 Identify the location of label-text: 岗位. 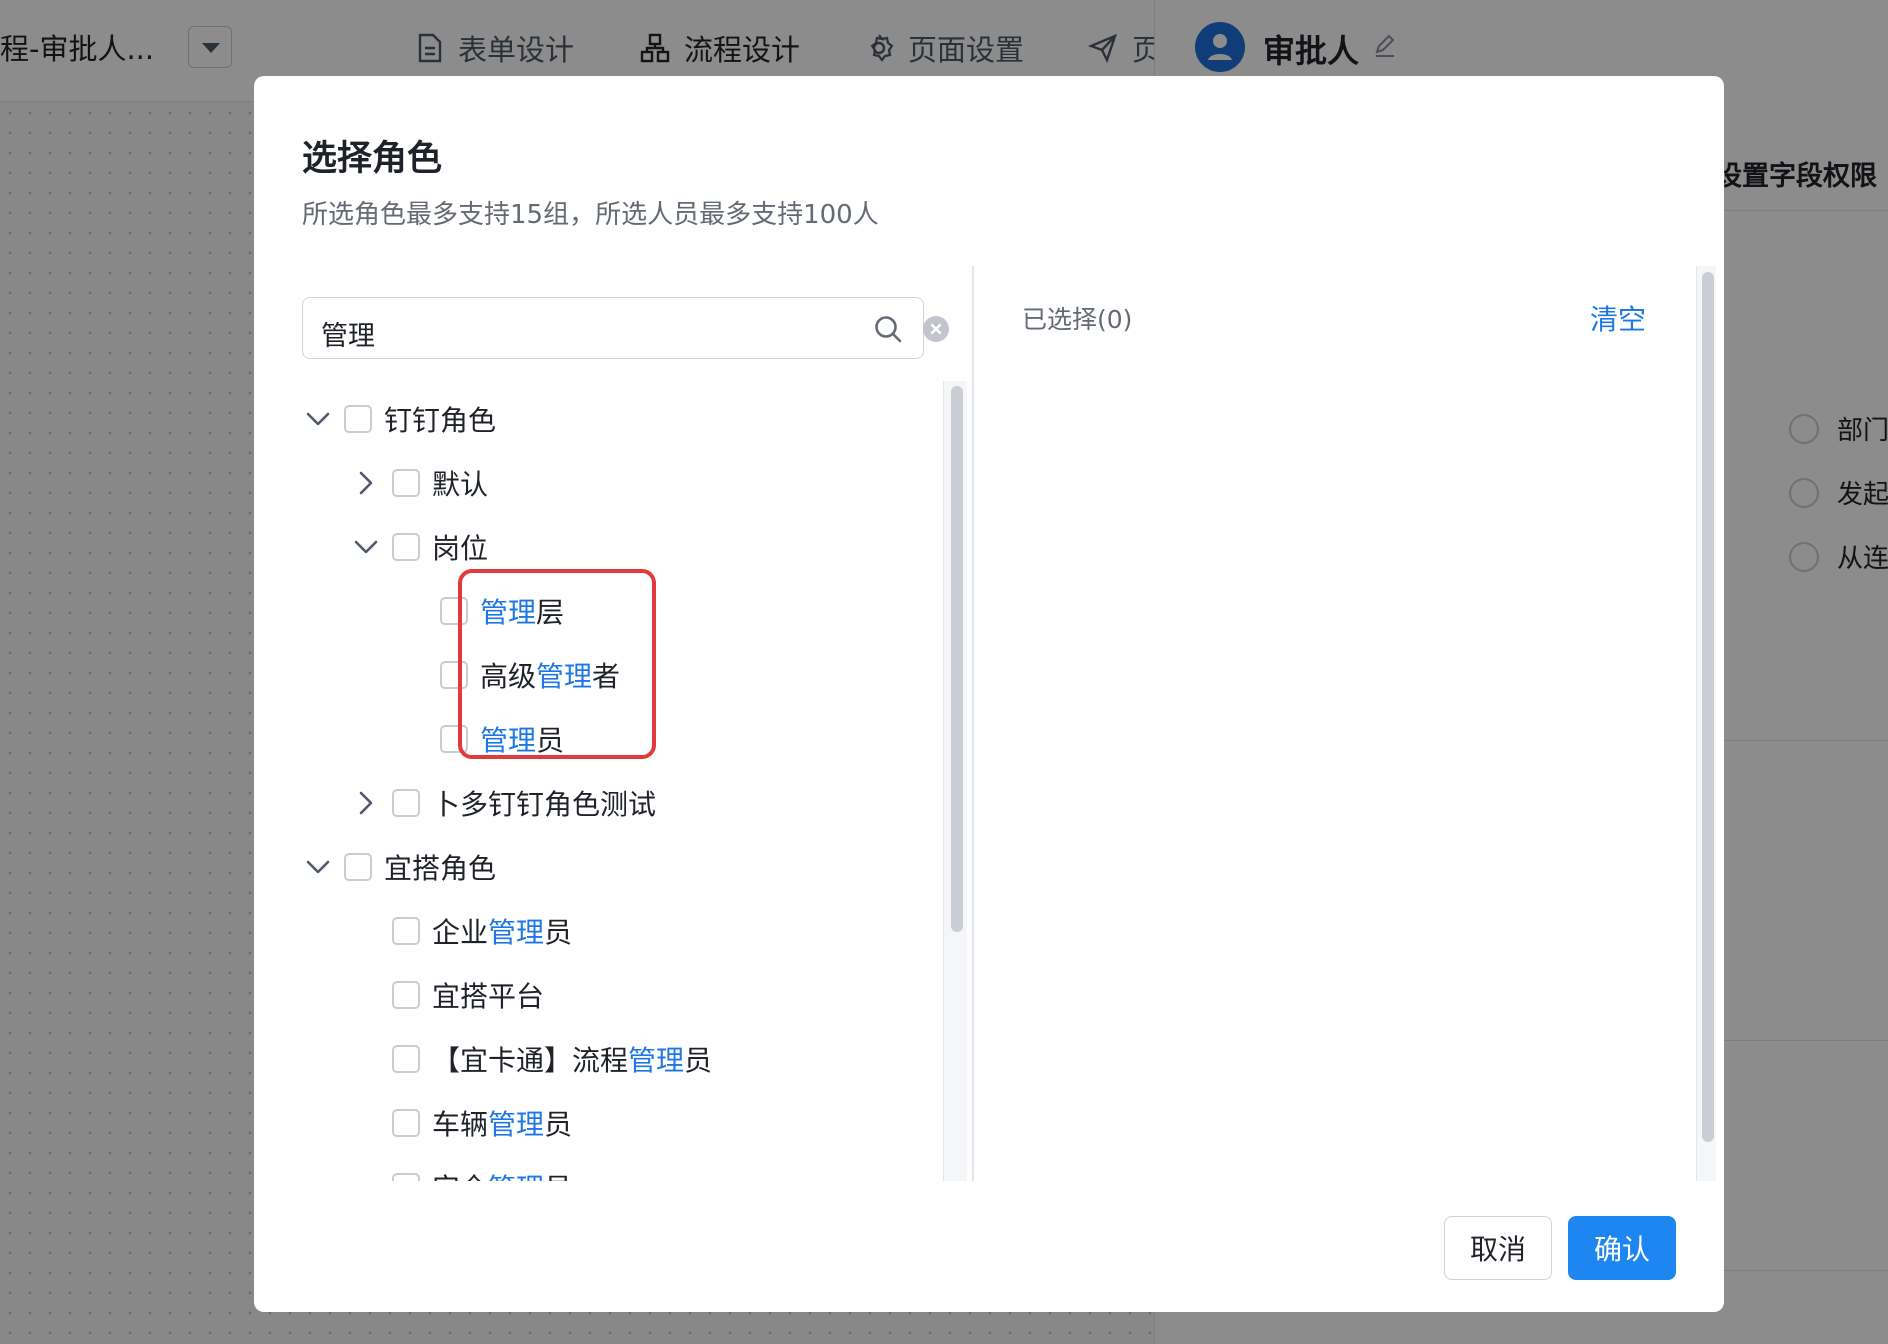
(460, 548).